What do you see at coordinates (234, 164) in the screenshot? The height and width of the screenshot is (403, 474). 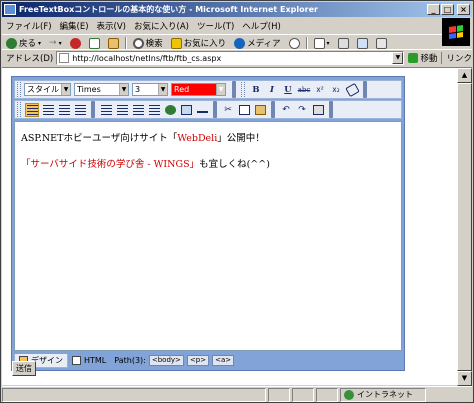 I see `line2-suffix: も宜しくね(^^)` at bounding box center [234, 164].